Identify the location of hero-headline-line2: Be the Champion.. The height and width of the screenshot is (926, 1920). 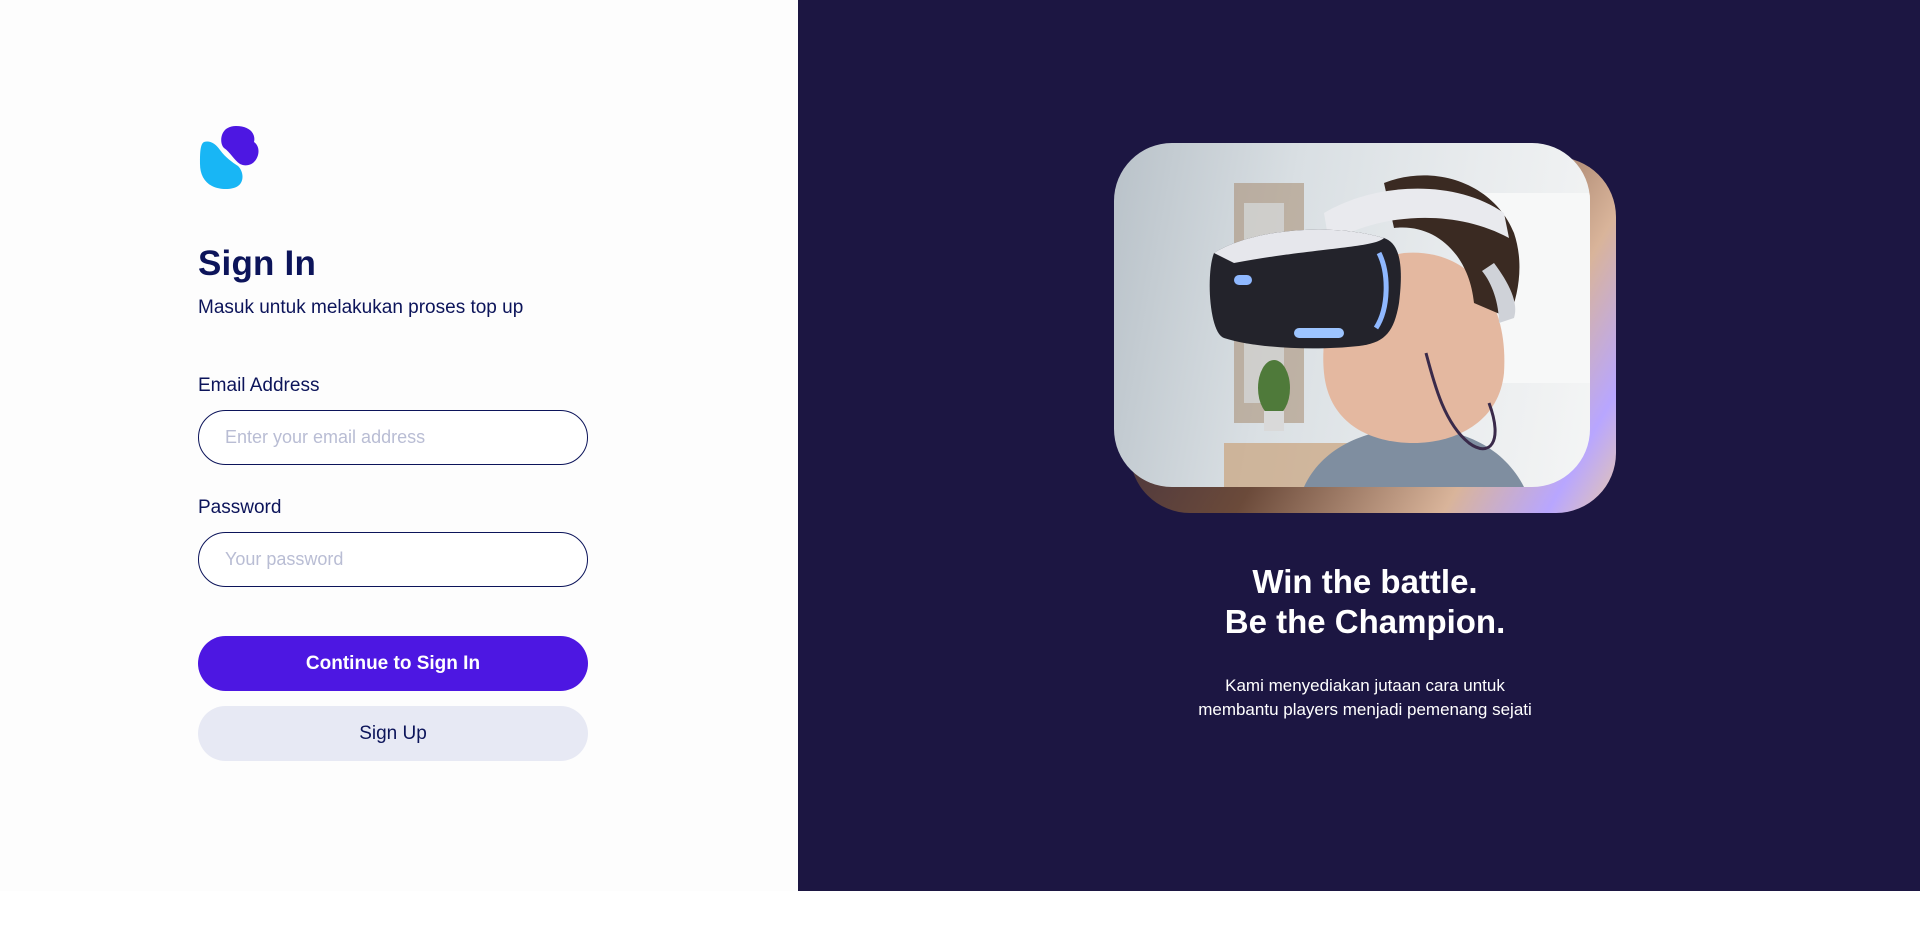
(1365, 621).